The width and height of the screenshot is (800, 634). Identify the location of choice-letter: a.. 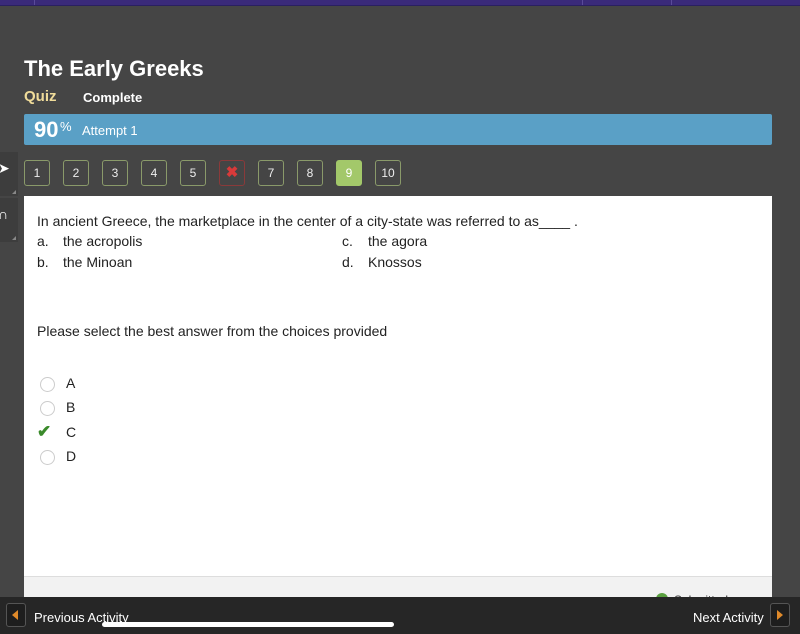
(43, 241).